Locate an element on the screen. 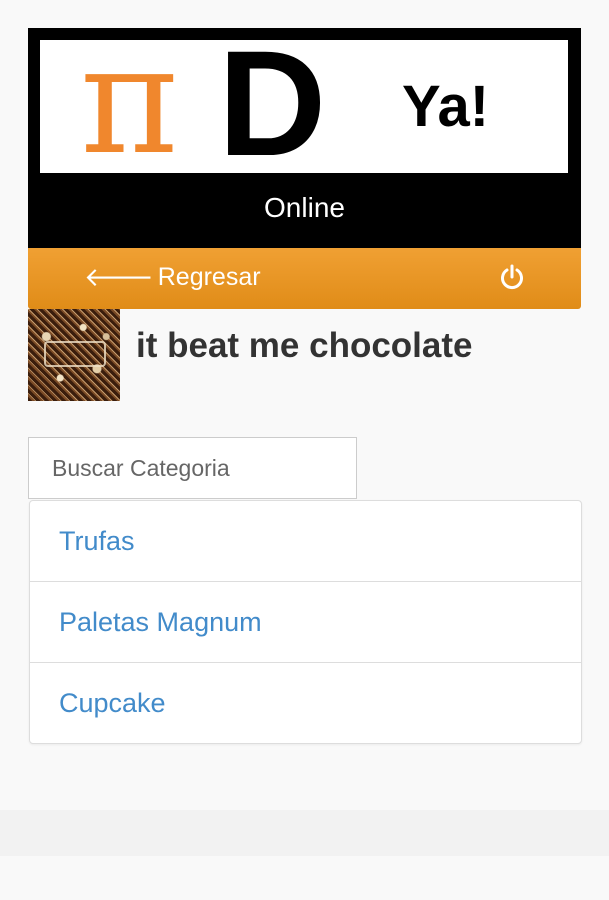 Image resolution: width=609 pixels, height=900 pixels. power-icon is located at coordinates (512, 277).